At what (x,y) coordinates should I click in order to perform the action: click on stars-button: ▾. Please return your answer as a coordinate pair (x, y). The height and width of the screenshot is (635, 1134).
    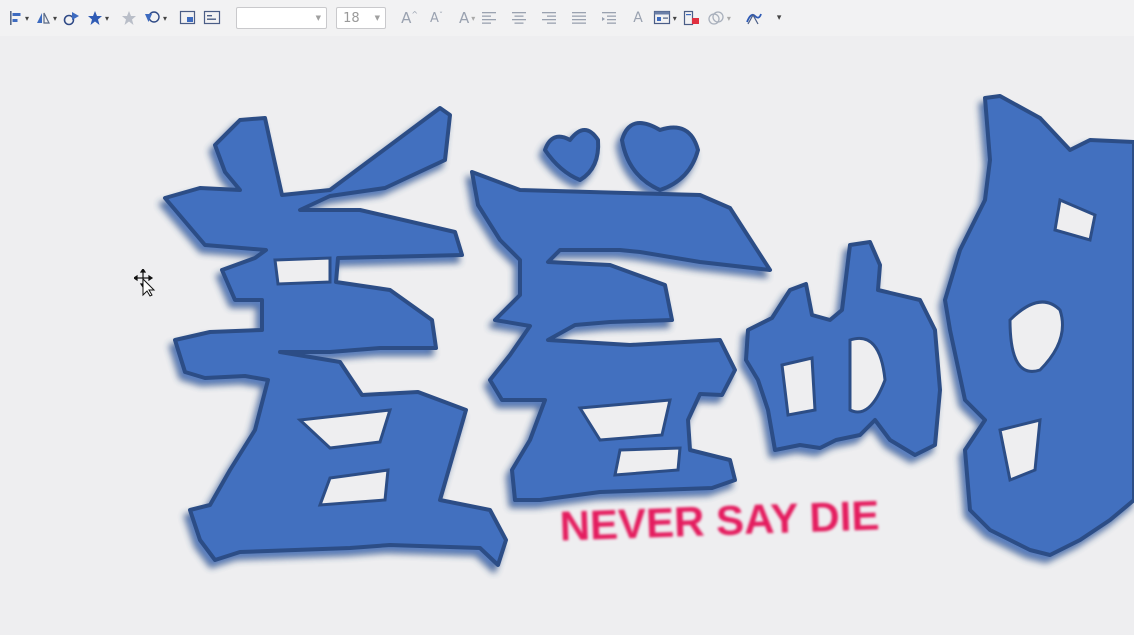
    Looking at the image, I should click on (98, 18).